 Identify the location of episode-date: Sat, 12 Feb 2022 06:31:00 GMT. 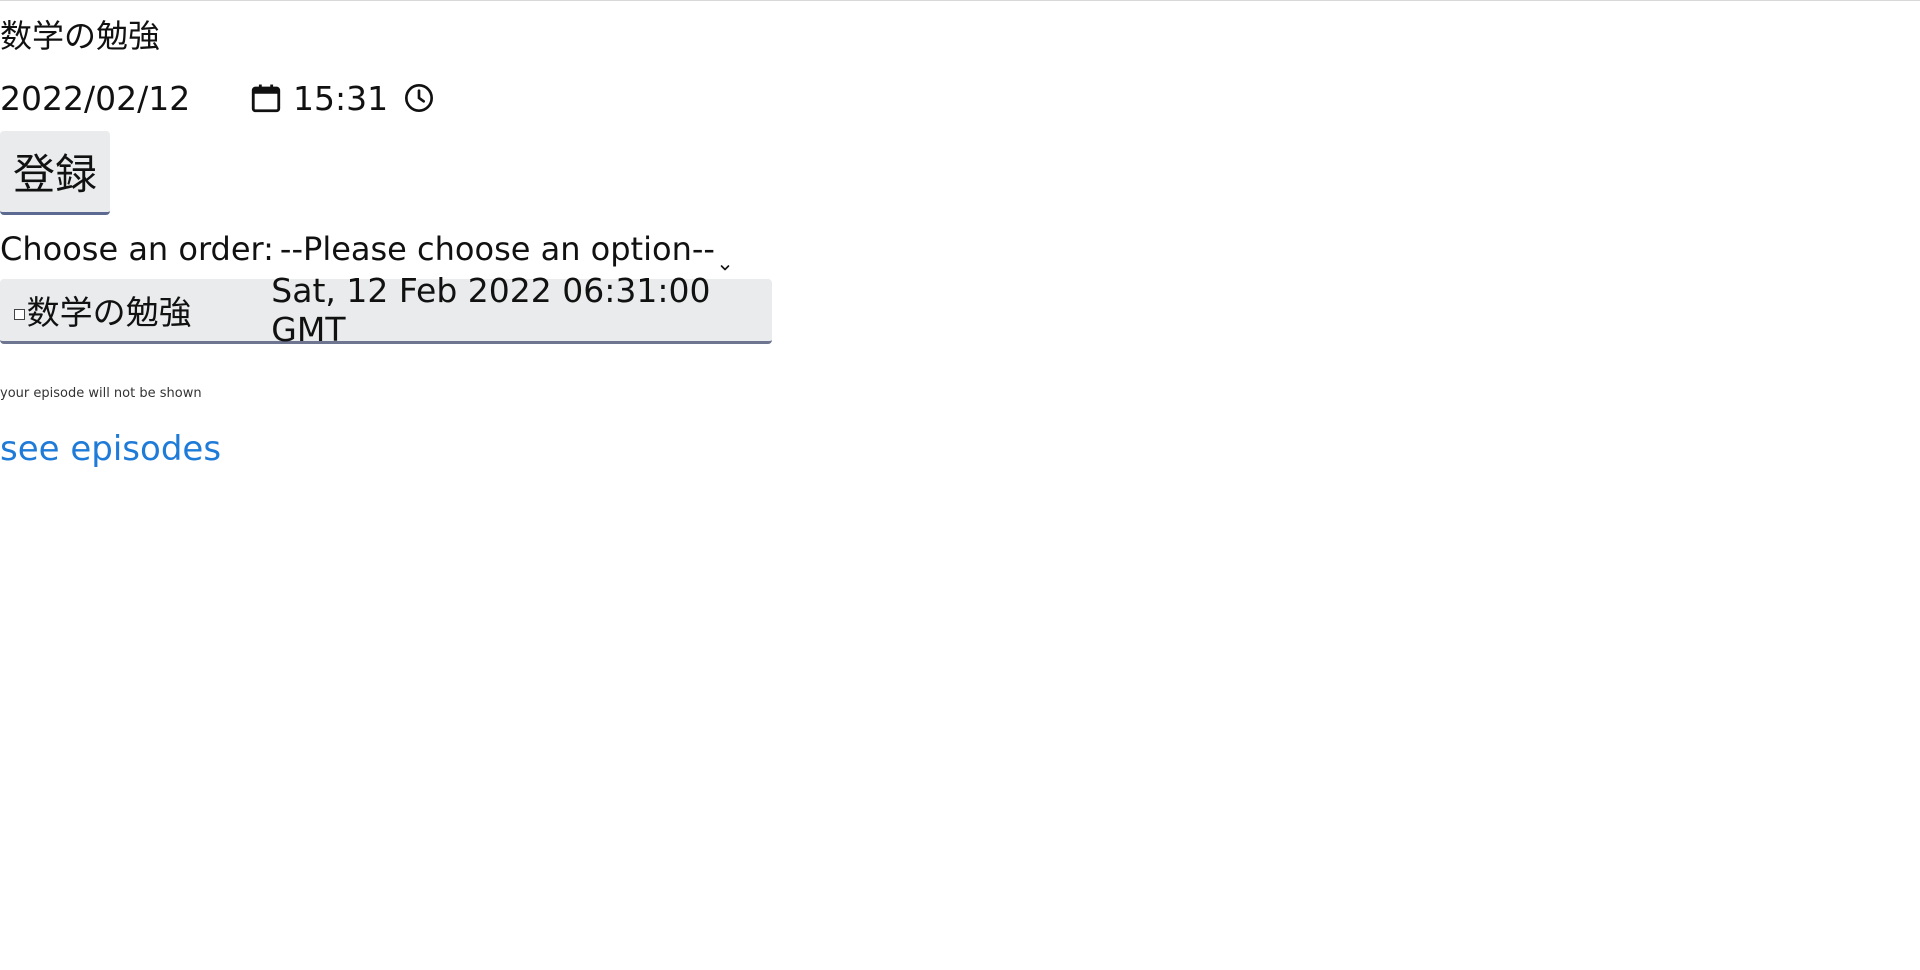
(491, 310).